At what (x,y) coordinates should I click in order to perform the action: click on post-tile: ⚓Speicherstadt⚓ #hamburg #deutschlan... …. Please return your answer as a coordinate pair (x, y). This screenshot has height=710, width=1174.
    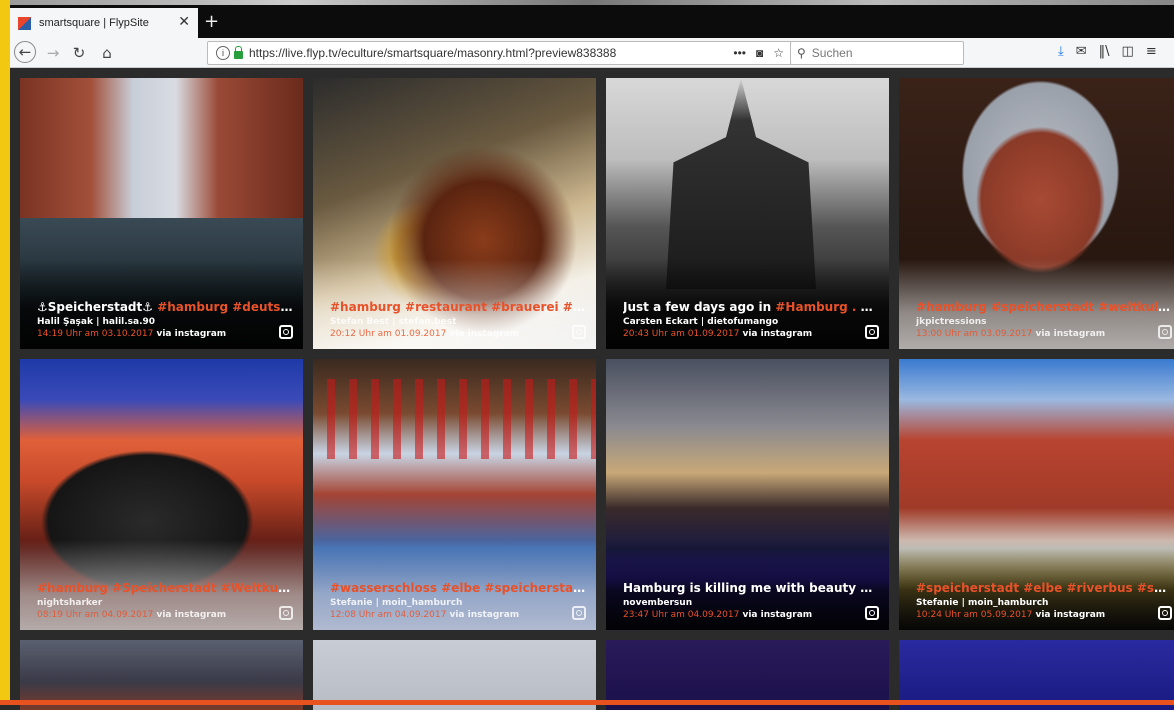
    Looking at the image, I should click on (161, 213).